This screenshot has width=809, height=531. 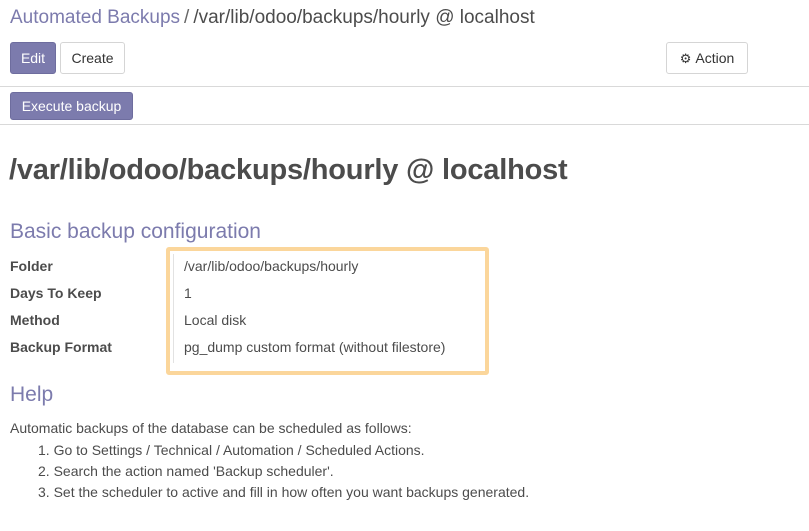 What do you see at coordinates (173, 308) in the screenshot?
I see `field-value-divider` at bounding box center [173, 308].